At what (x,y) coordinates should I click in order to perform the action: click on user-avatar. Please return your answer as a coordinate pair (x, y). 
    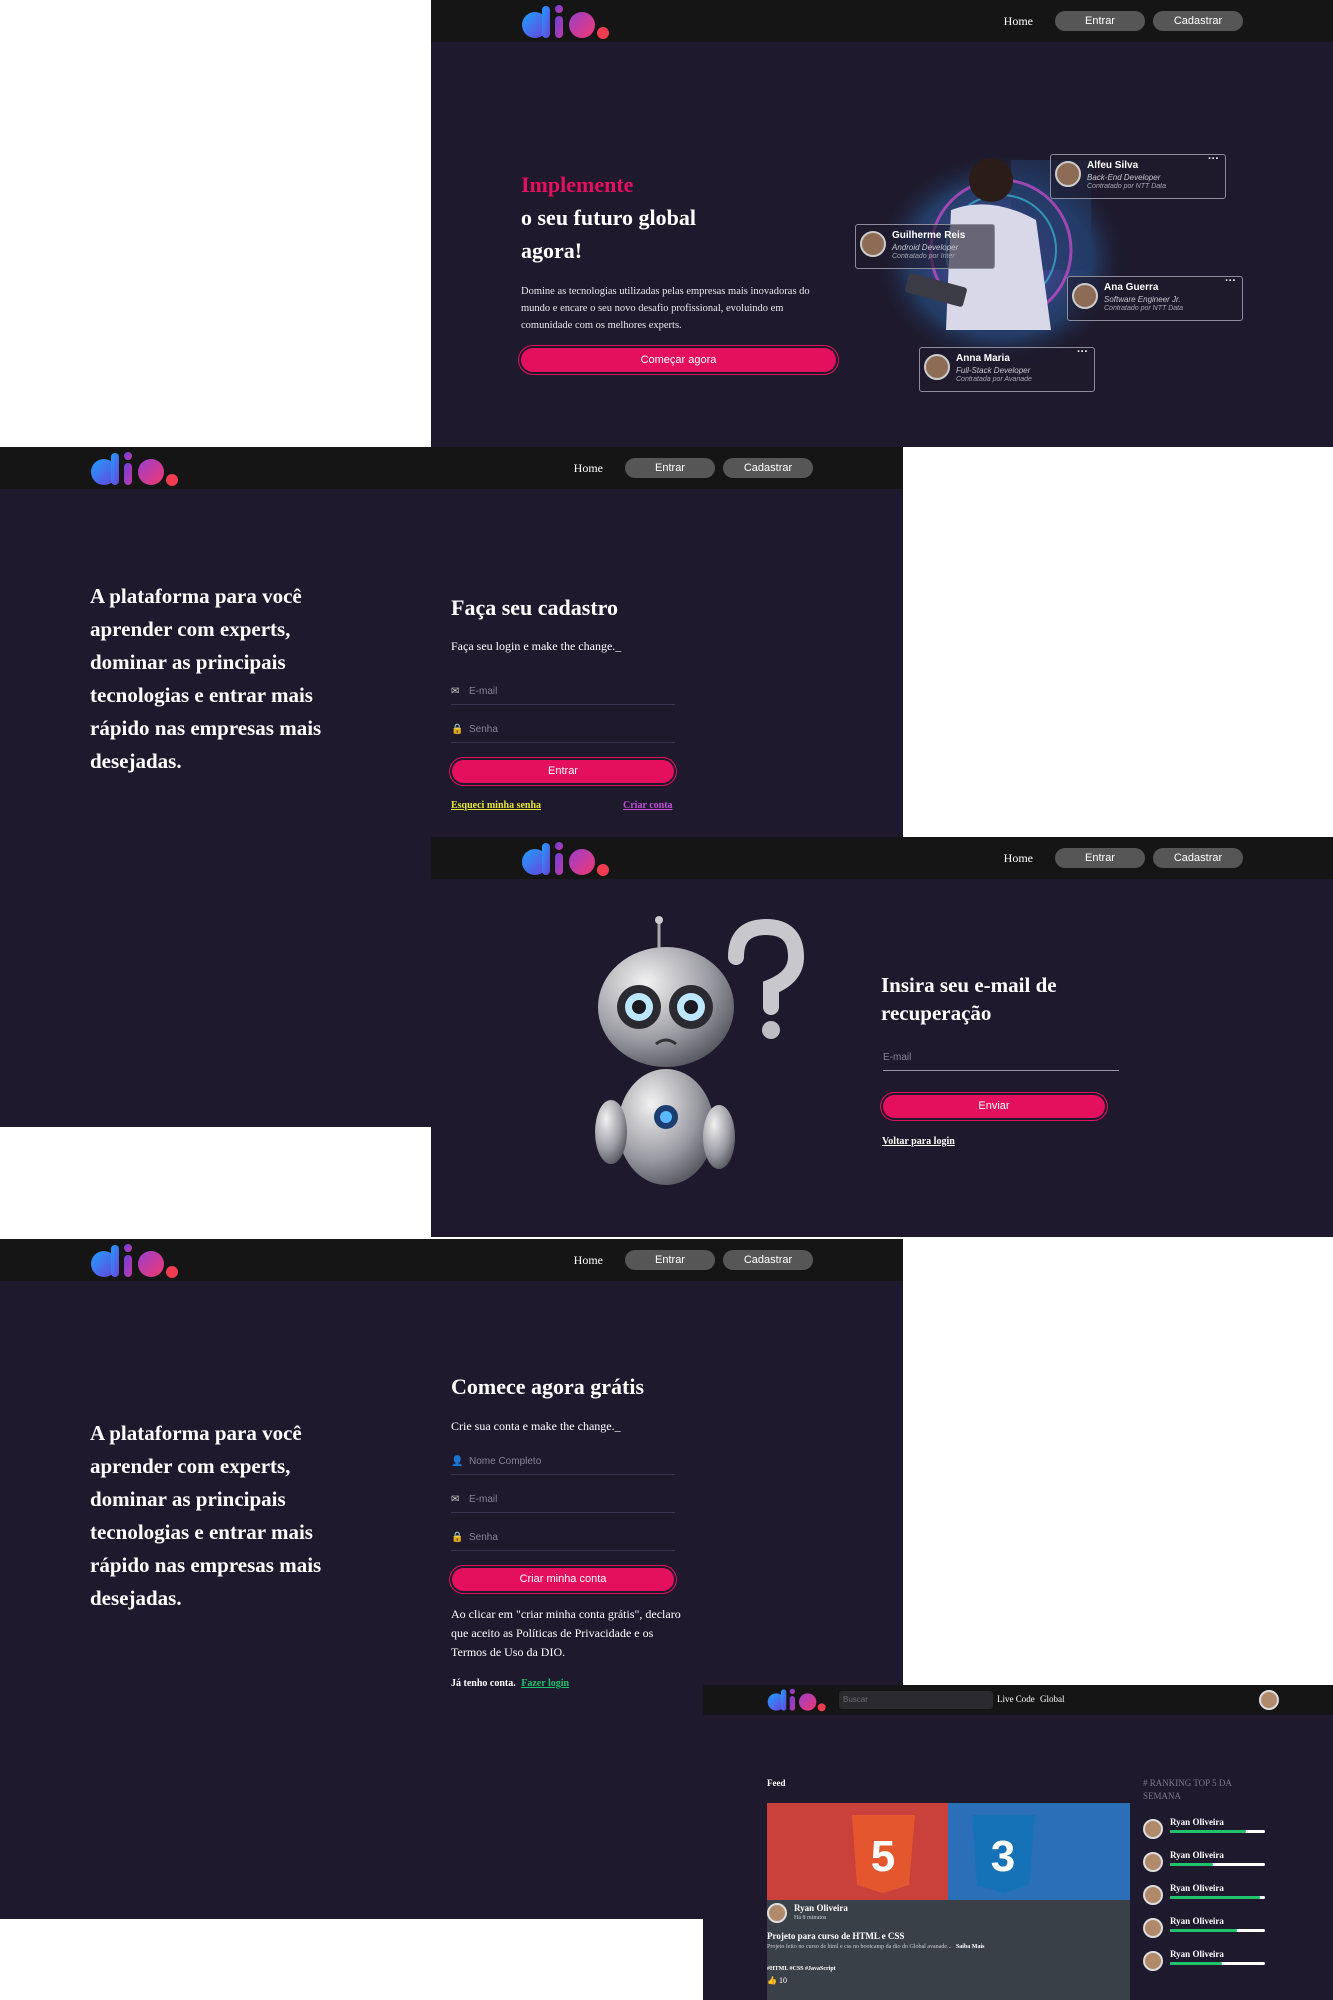
    Looking at the image, I should click on (1269, 1700).